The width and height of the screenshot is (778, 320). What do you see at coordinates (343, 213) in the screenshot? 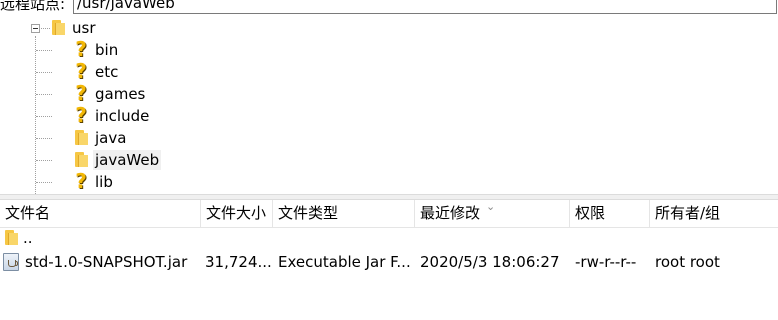
I see `column-header-filetype: 文件类型` at bounding box center [343, 213].